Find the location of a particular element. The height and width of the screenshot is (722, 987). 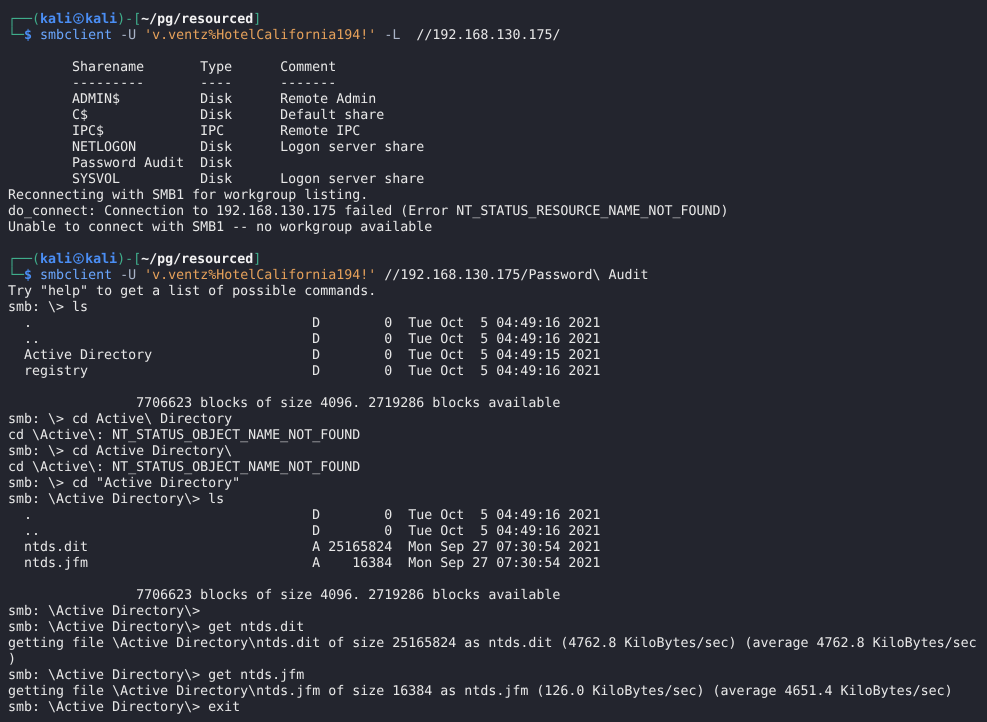

share-comment: Comment is located at coordinates (308, 67).